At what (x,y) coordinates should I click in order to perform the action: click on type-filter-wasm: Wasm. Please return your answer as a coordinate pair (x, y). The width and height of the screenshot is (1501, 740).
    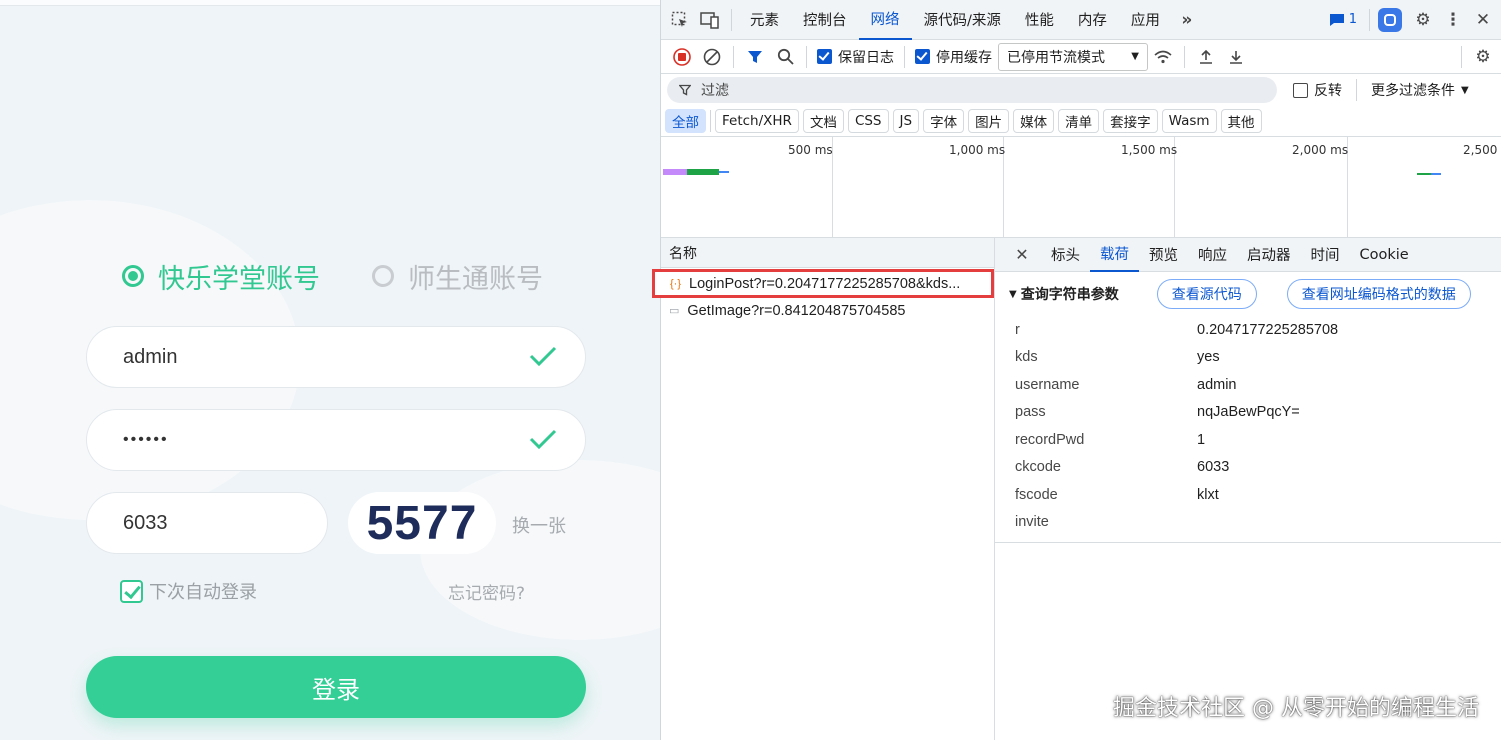
    Looking at the image, I should click on (1189, 121).